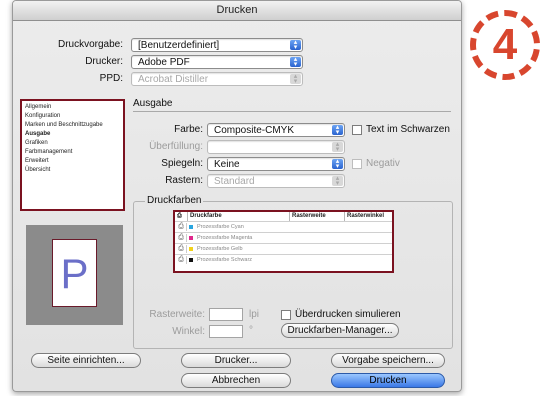  What do you see at coordinates (225, 238) in the screenshot?
I see `ink-name: Prozessfarbe Magenta` at bounding box center [225, 238].